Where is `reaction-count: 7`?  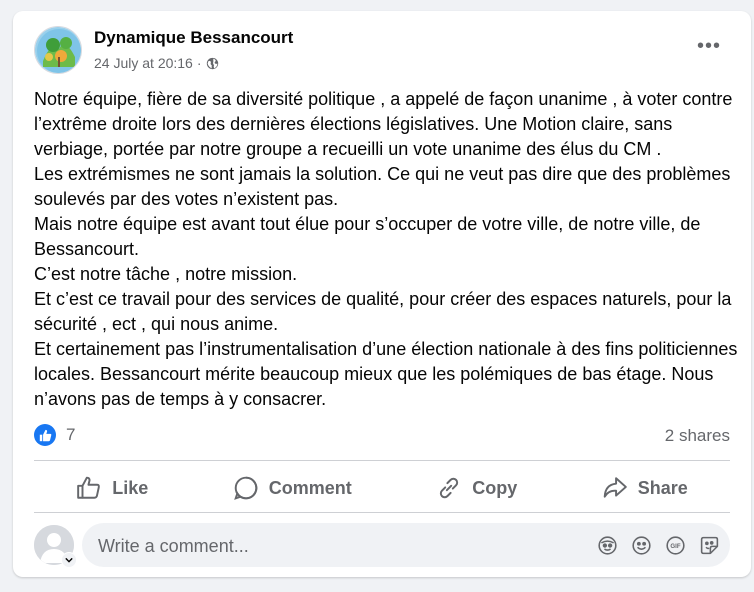 reaction-count: 7 is located at coordinates (71, 434).